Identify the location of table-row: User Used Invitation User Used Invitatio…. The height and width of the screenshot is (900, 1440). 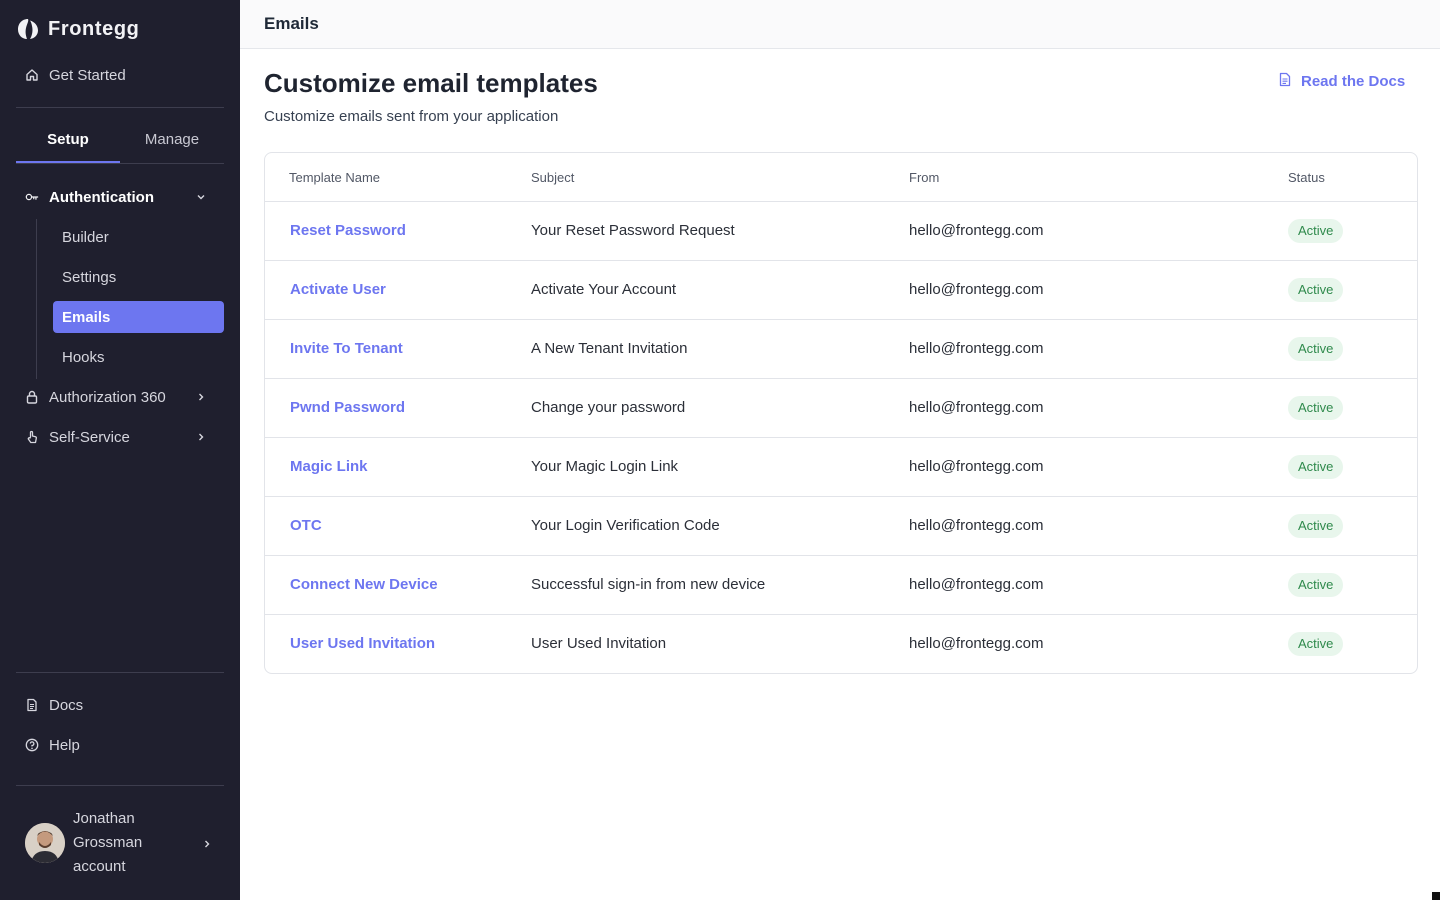
(841, 644).